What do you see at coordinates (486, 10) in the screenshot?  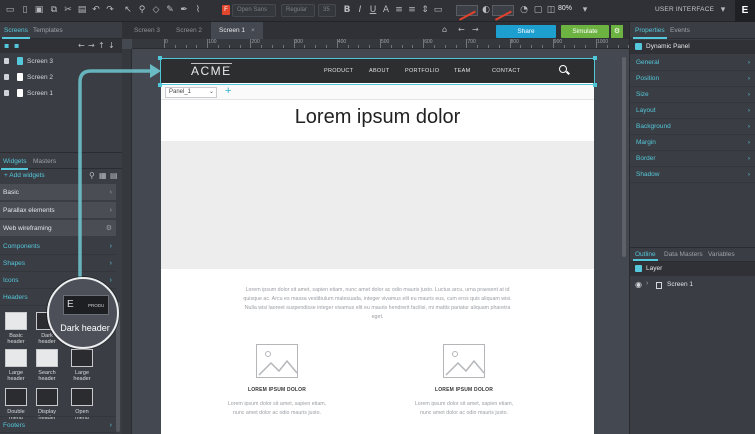 I see `fill-icon: ◐` at bounding box center [486, 10].